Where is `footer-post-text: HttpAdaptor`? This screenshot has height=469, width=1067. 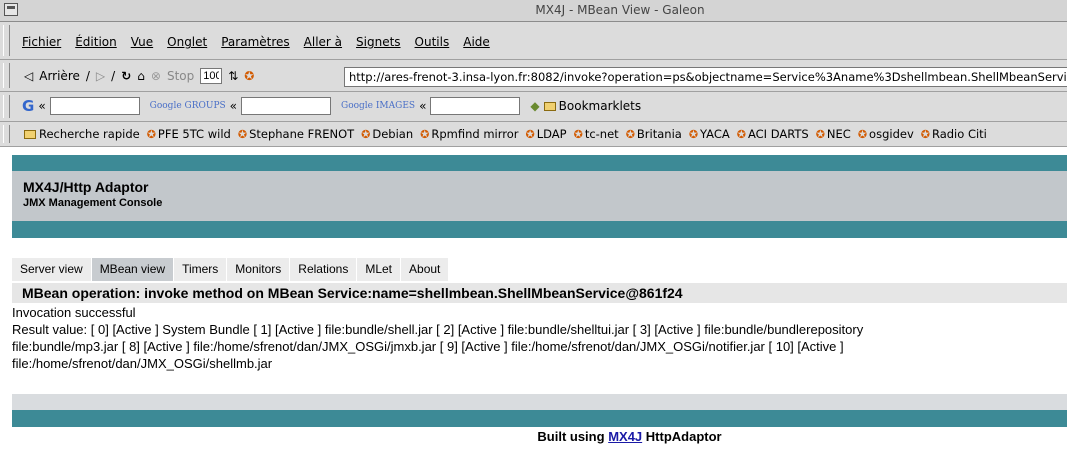 footer-post-text: HttpAdaptor is located at coordinates (683, 436).